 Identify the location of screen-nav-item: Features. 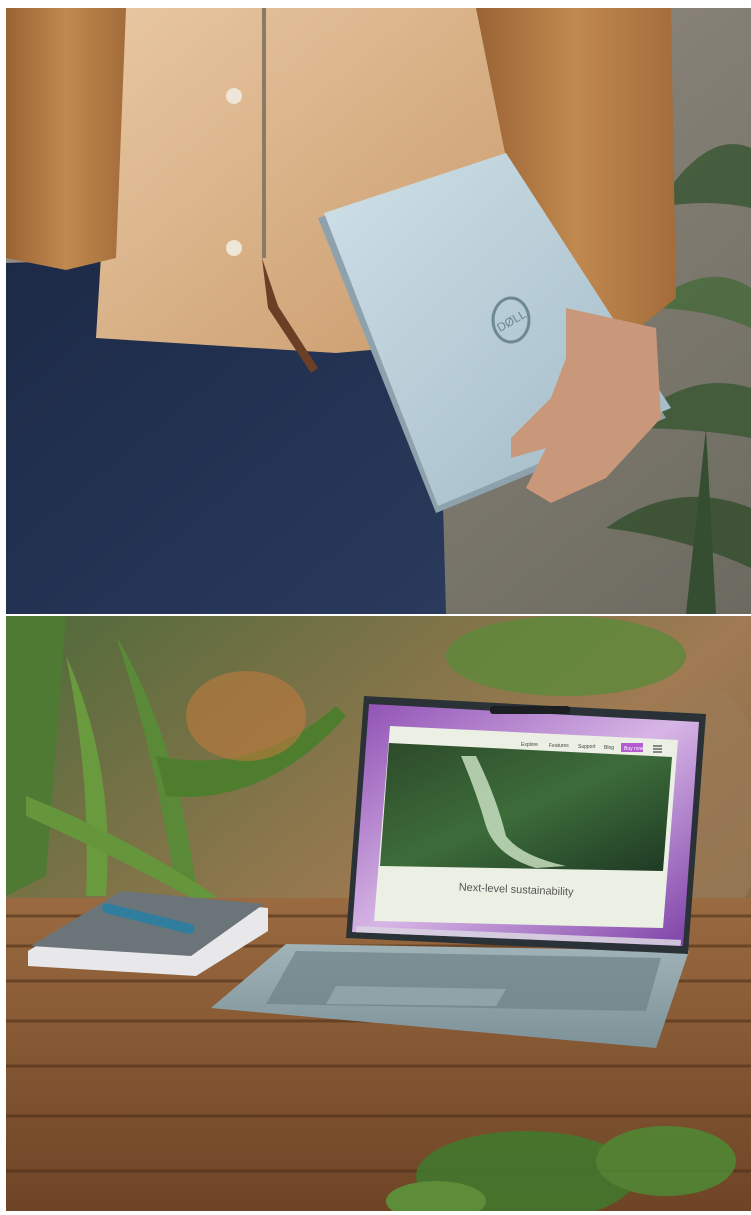
(559, 746).